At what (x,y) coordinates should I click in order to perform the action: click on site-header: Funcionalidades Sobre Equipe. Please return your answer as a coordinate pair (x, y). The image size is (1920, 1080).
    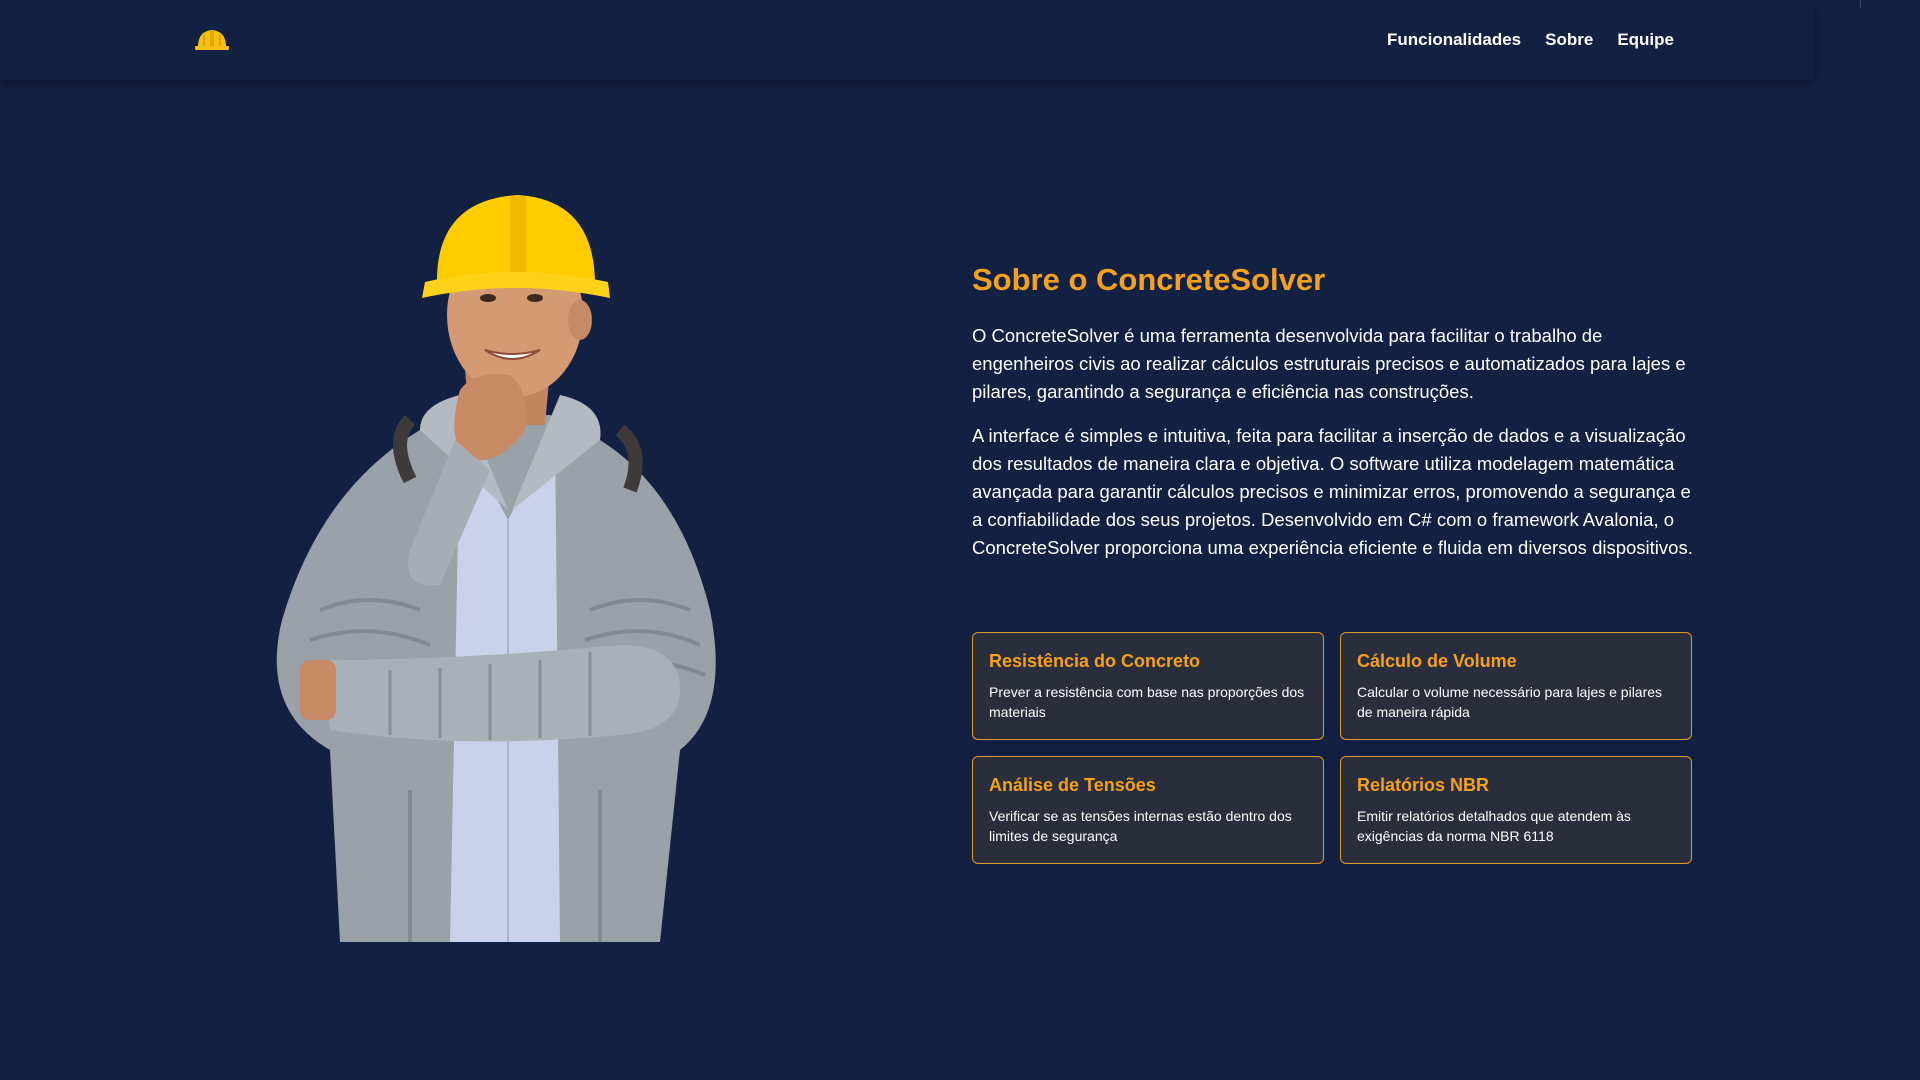
    Looking at the image, I should click on (907, 40).